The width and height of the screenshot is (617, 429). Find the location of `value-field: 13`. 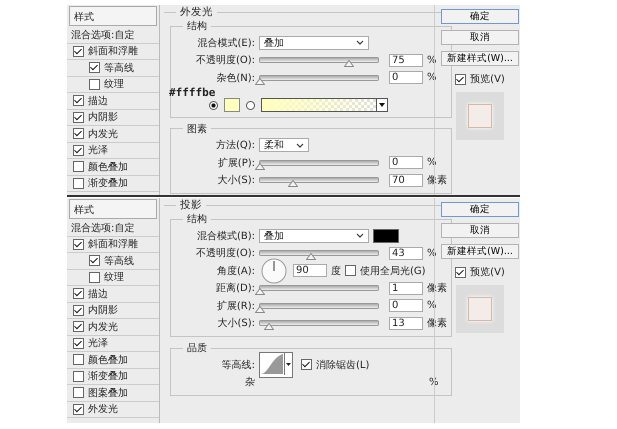

value-field: 13 is located at coordinates (406, 323).